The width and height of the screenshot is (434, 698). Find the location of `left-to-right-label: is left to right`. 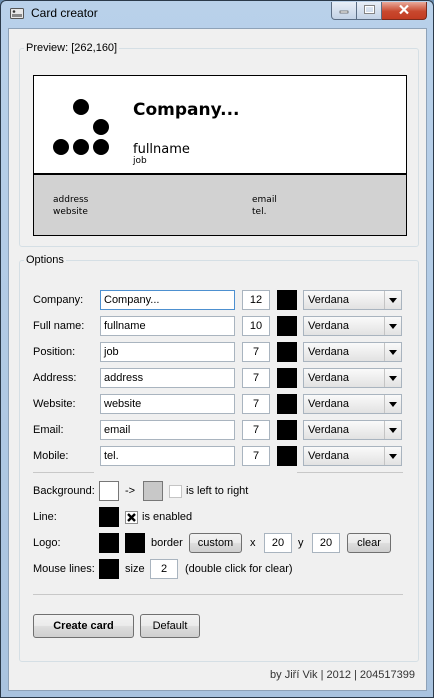

left-to-right-label: is left to right is located at coordinates (217, 491).